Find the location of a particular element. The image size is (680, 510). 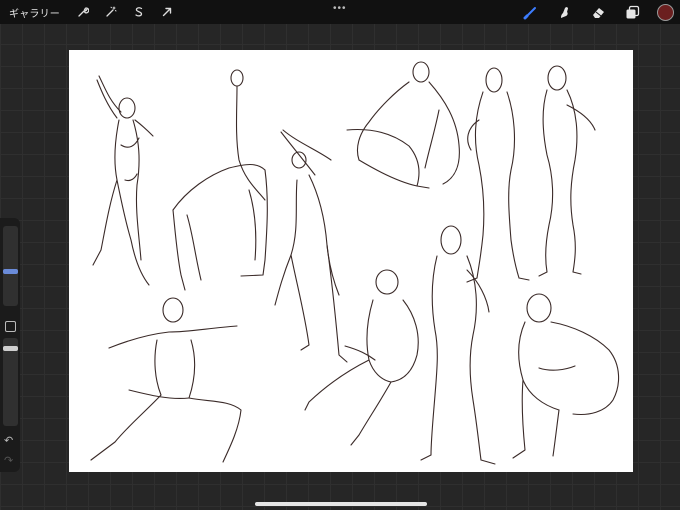

brush-size-slider is located at coordinates (10, 266).